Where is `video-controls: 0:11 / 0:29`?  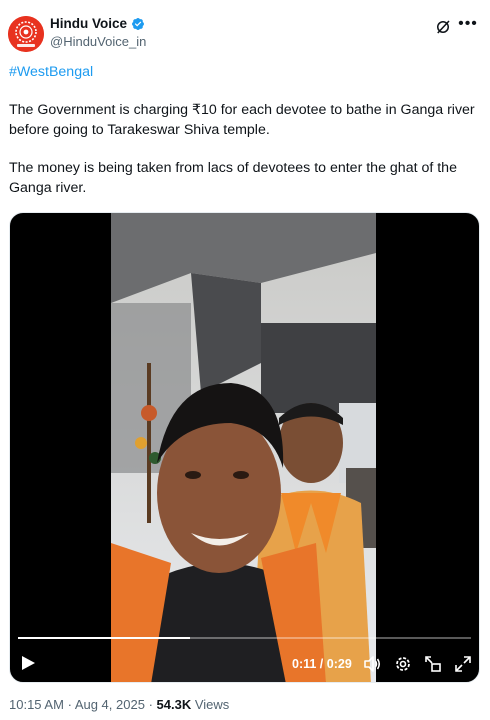
video-controls: 0:11 / 0:29 is located at coordinates (244, 664).